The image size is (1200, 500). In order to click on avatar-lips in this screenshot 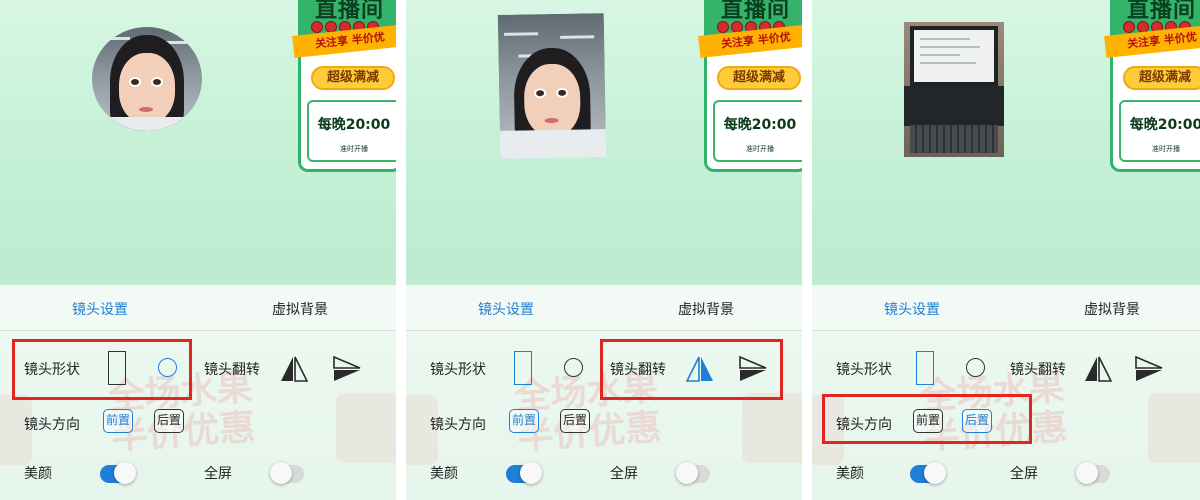, I will do `click(146, 109)`.